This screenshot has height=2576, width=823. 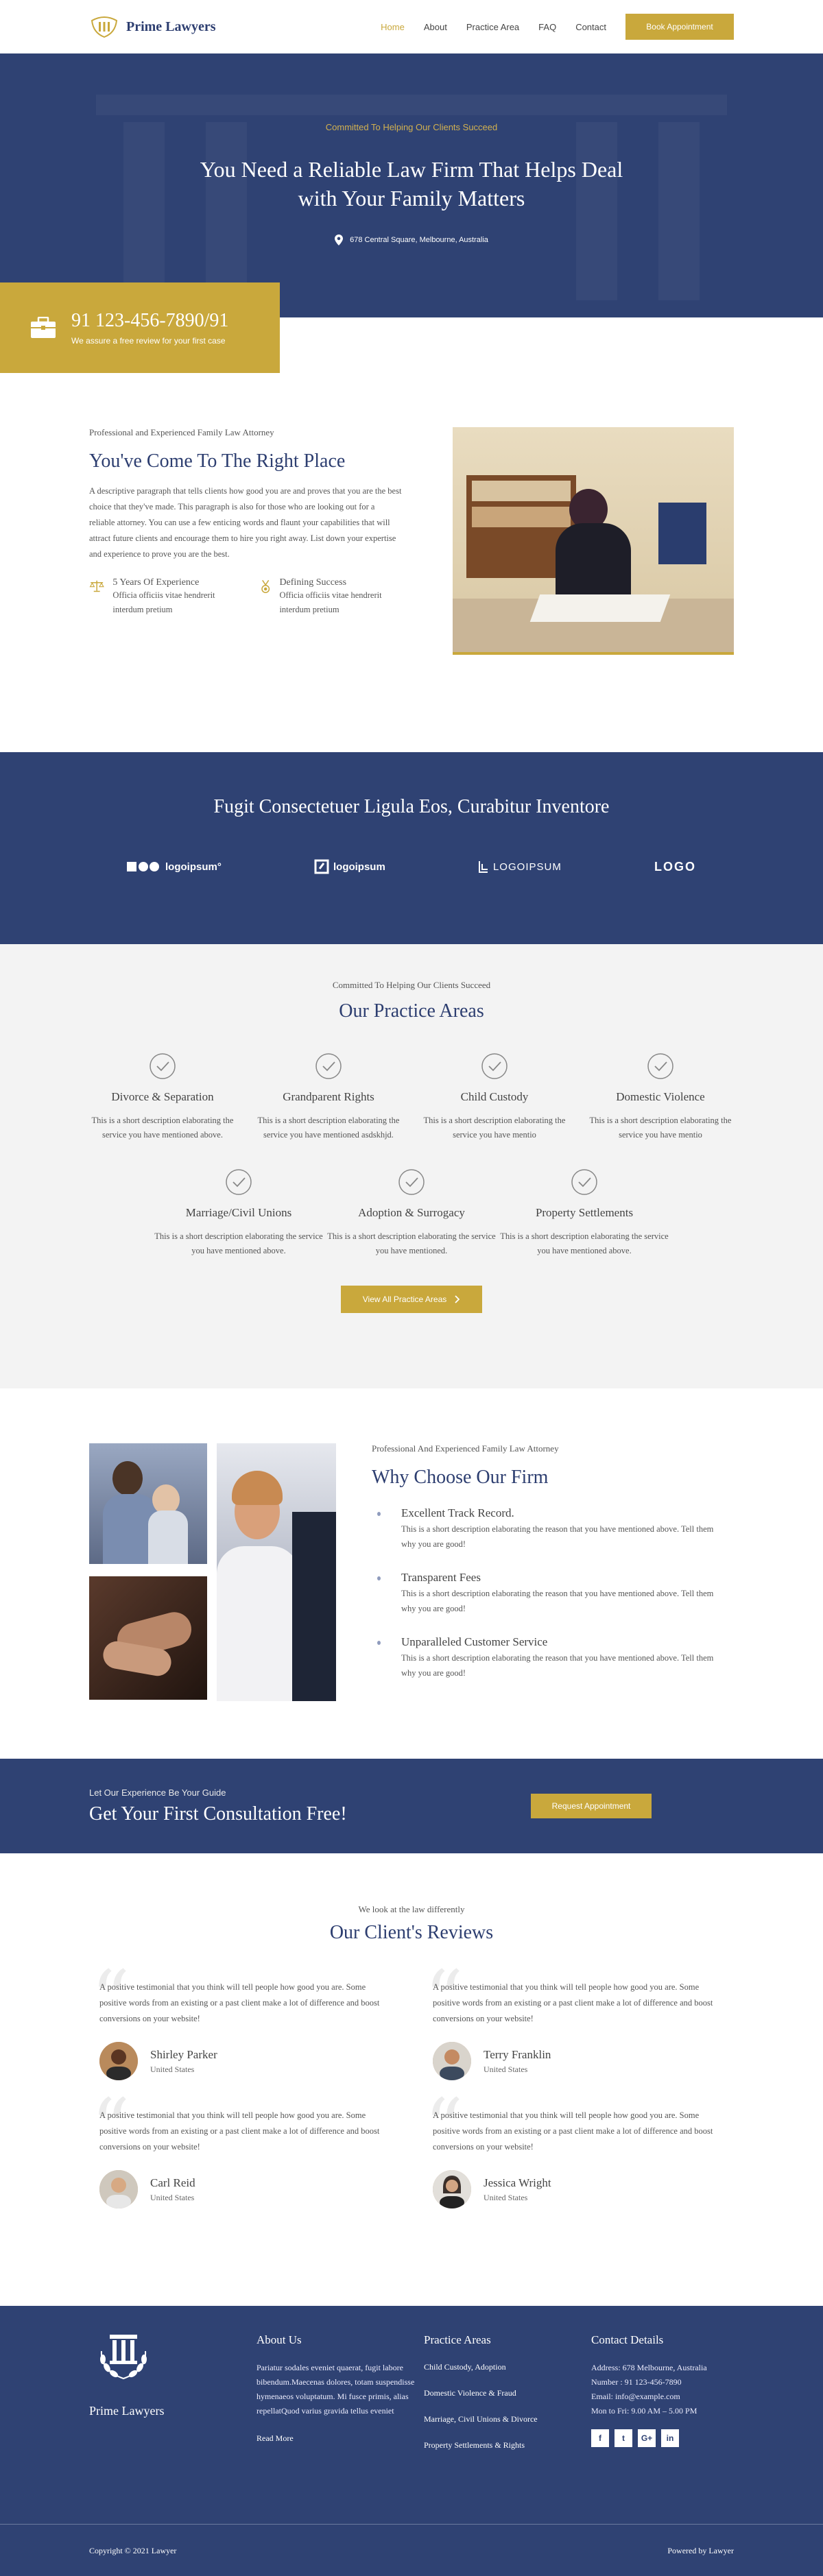 What do you see at coordinates (193, 866) in the screenshot?
I see `partner-logo-text: logoipsum°` at bounding box center [193, 866].